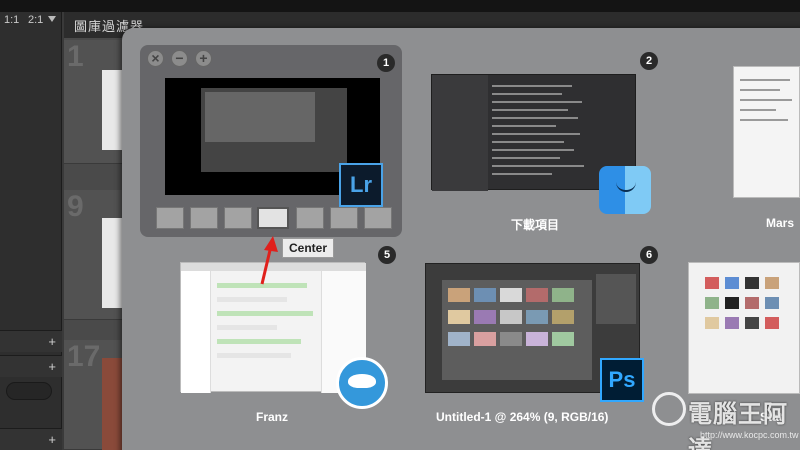  Describe the element at coordinates (75, 56) in the screenshot. I see `grid-cell-number: 1` at that location.